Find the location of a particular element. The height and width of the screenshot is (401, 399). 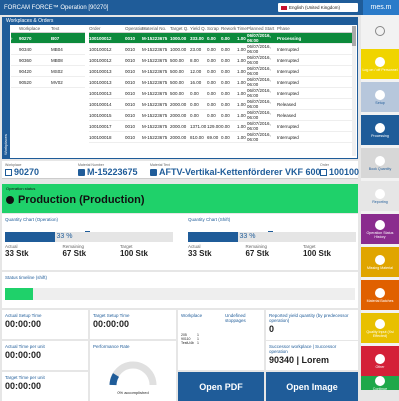

column-header: Phase is located at coordinates (315, 29).